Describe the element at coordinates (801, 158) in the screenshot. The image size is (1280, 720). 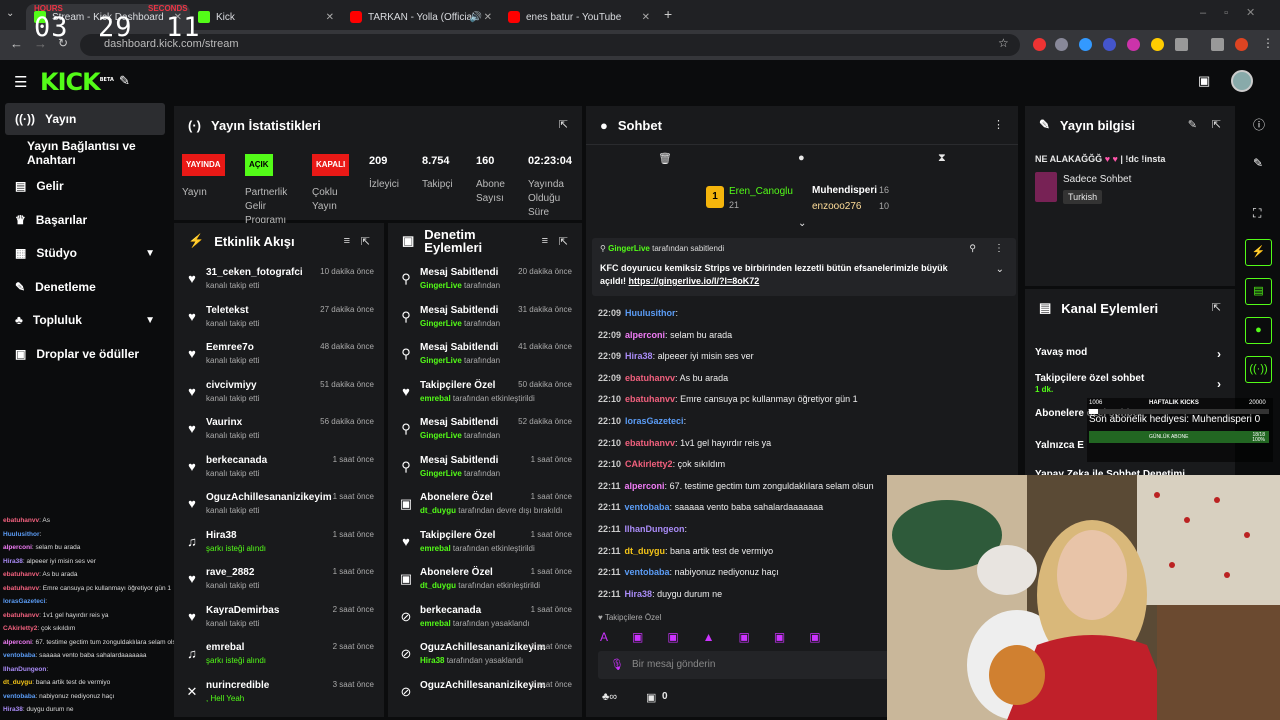
I see `chat-icon: ●` at that location.